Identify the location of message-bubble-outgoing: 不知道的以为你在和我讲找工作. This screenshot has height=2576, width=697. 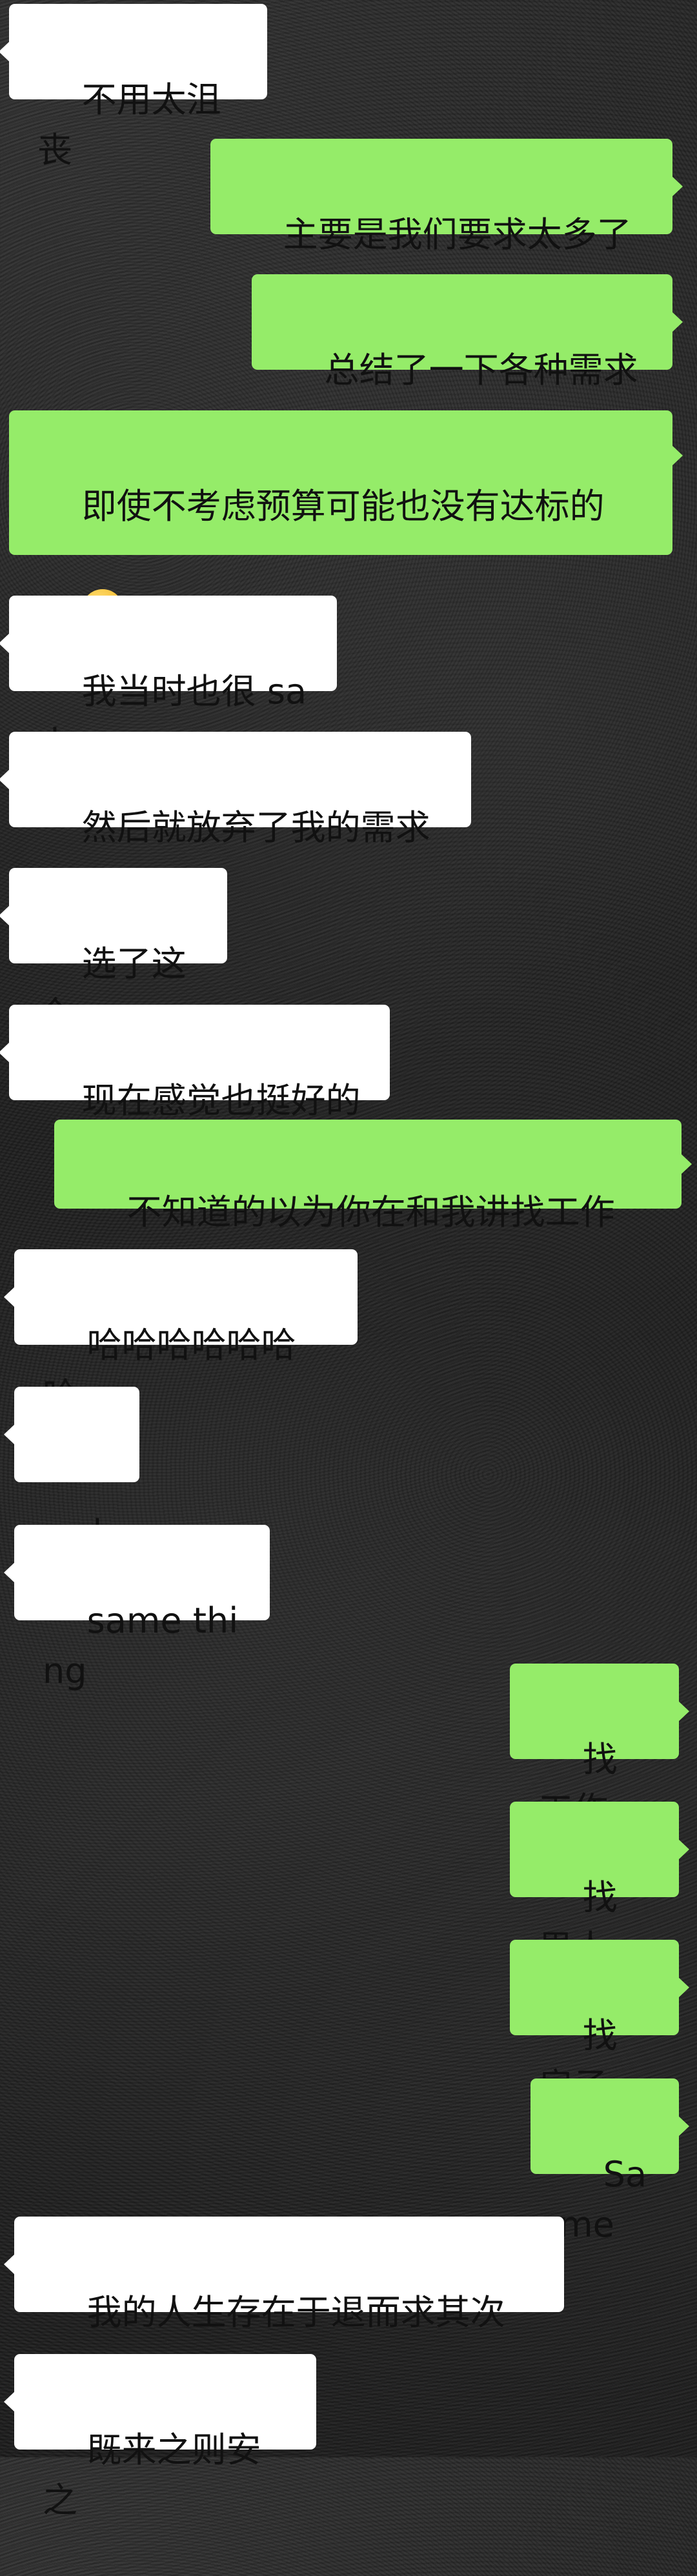
(373, 1176).